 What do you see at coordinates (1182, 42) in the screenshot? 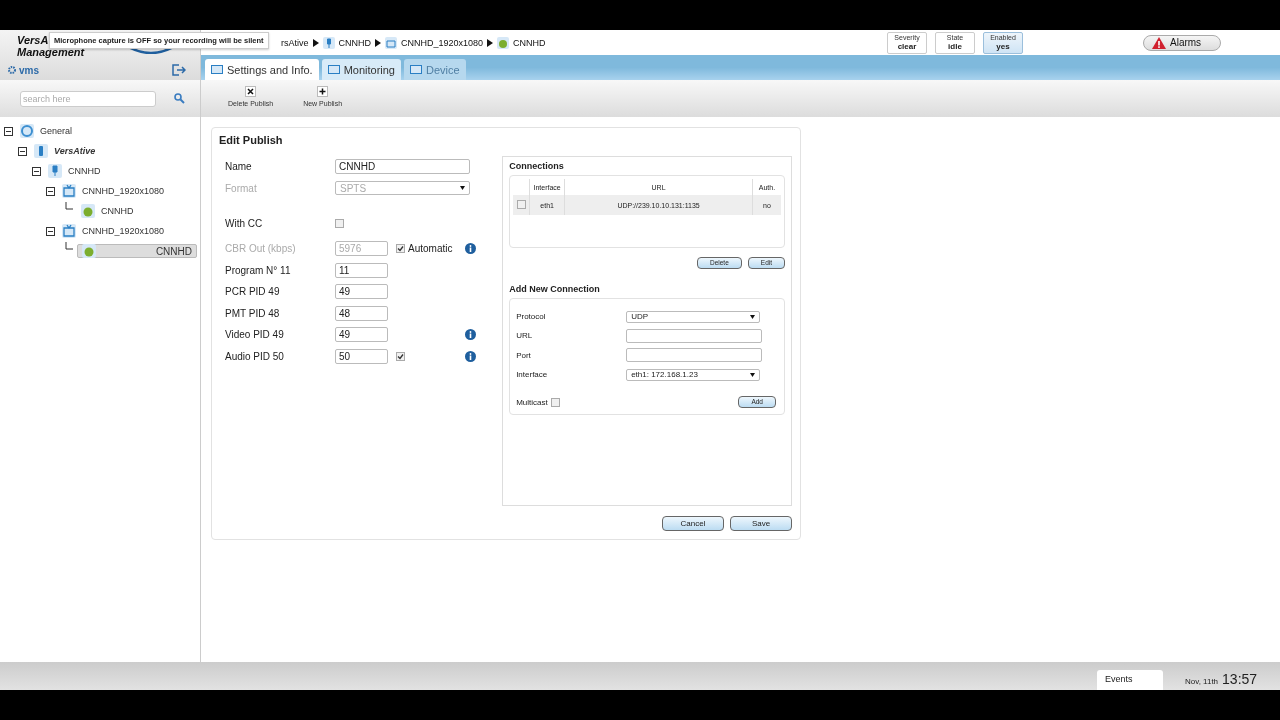
I see `alarms-button: Alarms` at bounding box center [1182, 42].